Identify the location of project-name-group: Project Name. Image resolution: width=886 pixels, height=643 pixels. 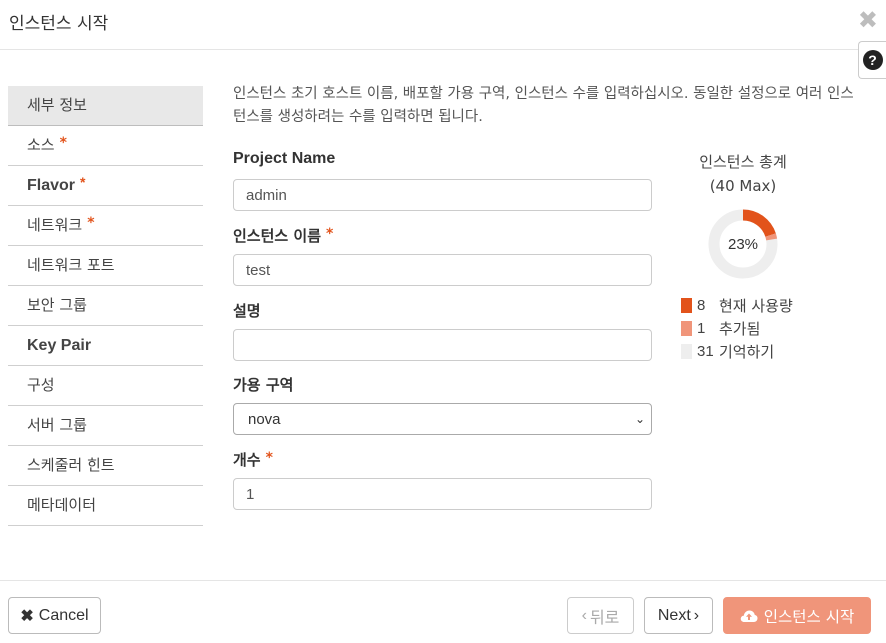
(442, 187).